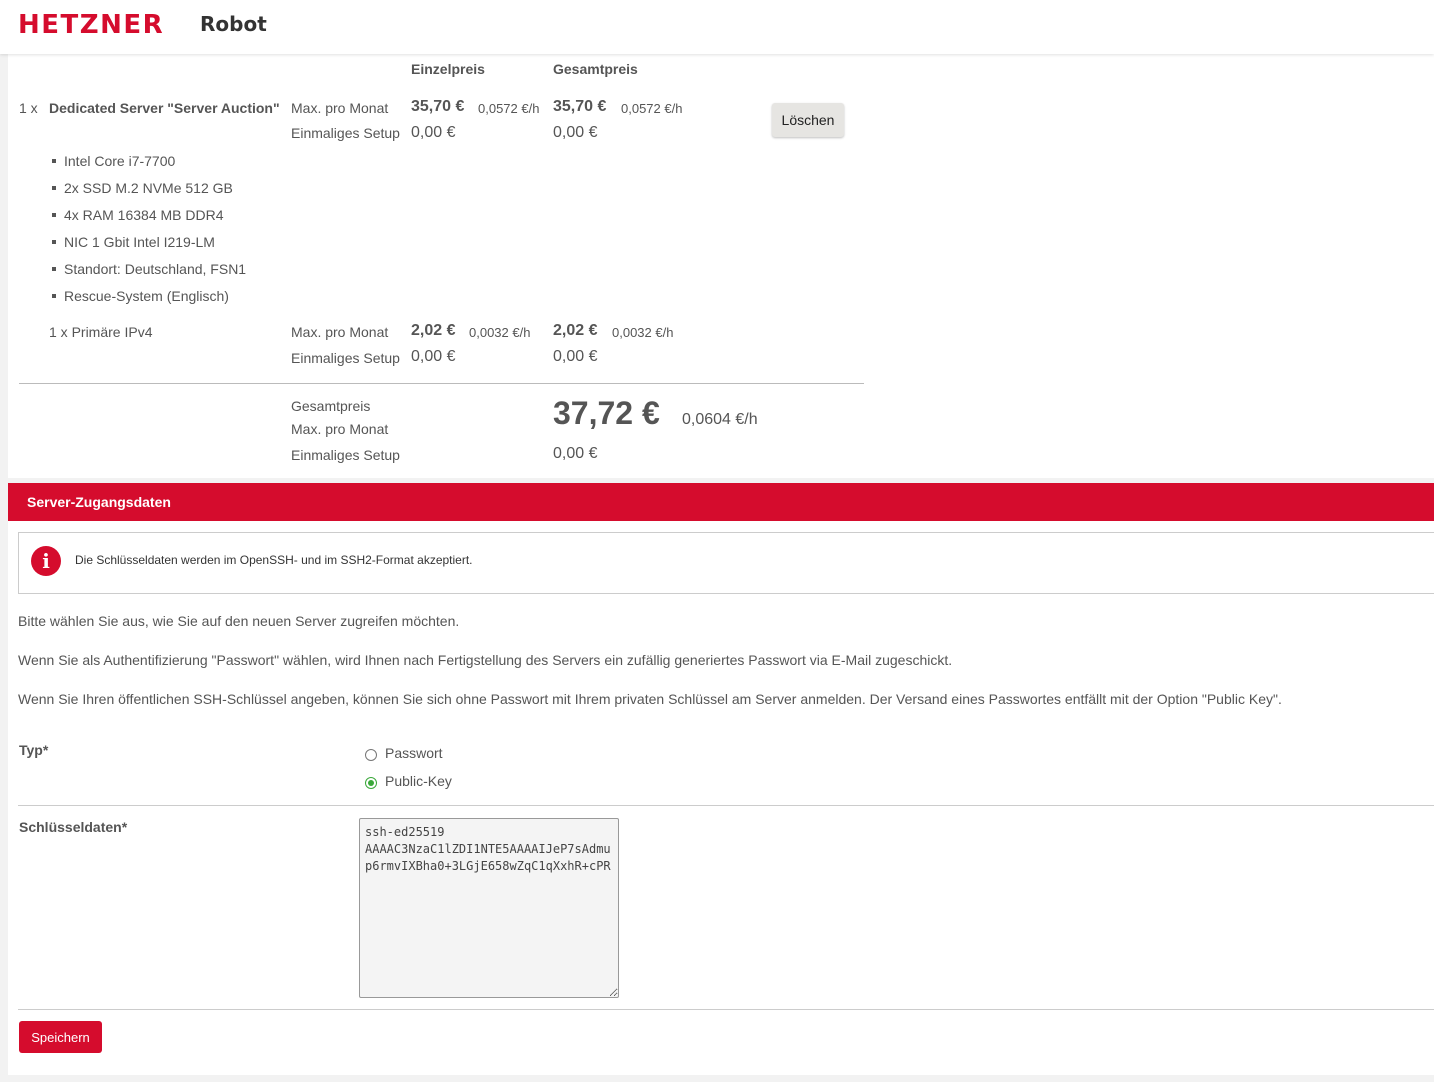 The image size is (1434, 1082). I want to click on server-total-hourly-price: 0,0572 €/h, so click(652, 108).